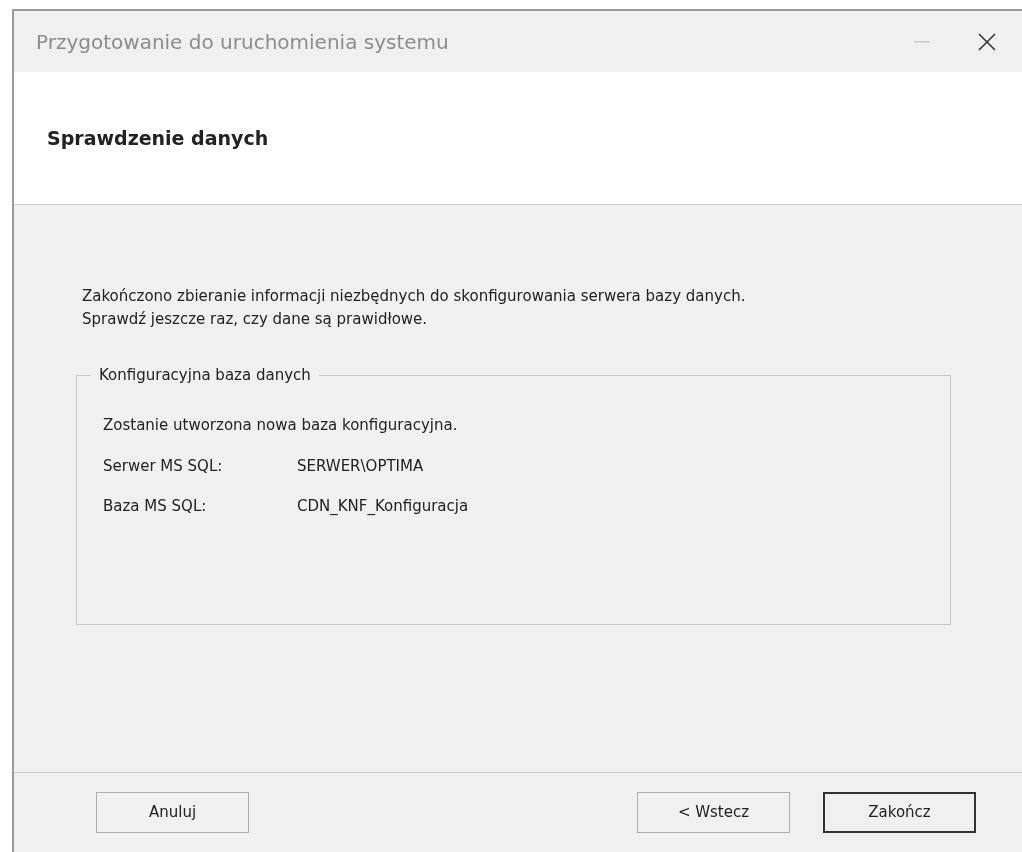  Describe the element at coordinates (281, 425) in the screenshot. I see `group-message: Zostanie utworzona nowa baza konfiguracyjna.` at that location.